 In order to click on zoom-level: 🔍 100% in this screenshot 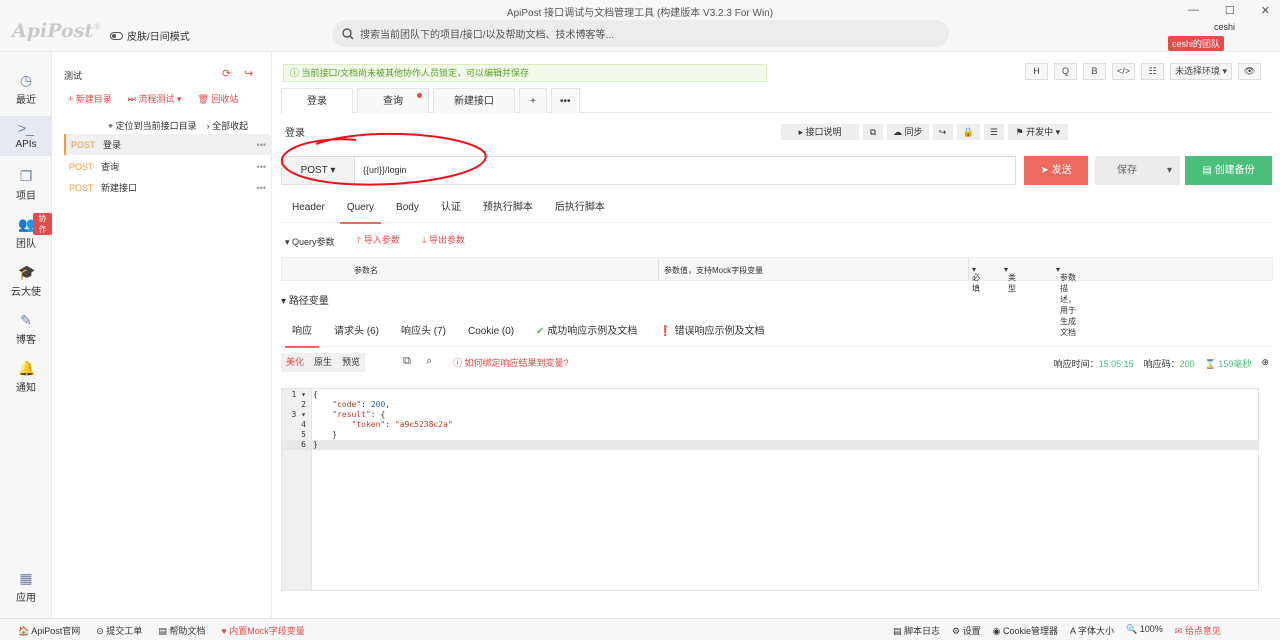, I will do `click(1144, 630)`.